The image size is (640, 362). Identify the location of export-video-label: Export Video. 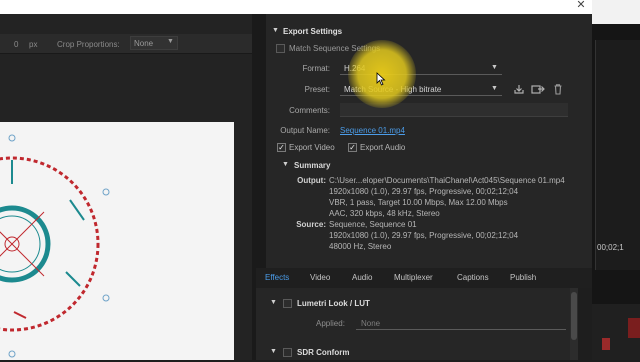
(312, 147).